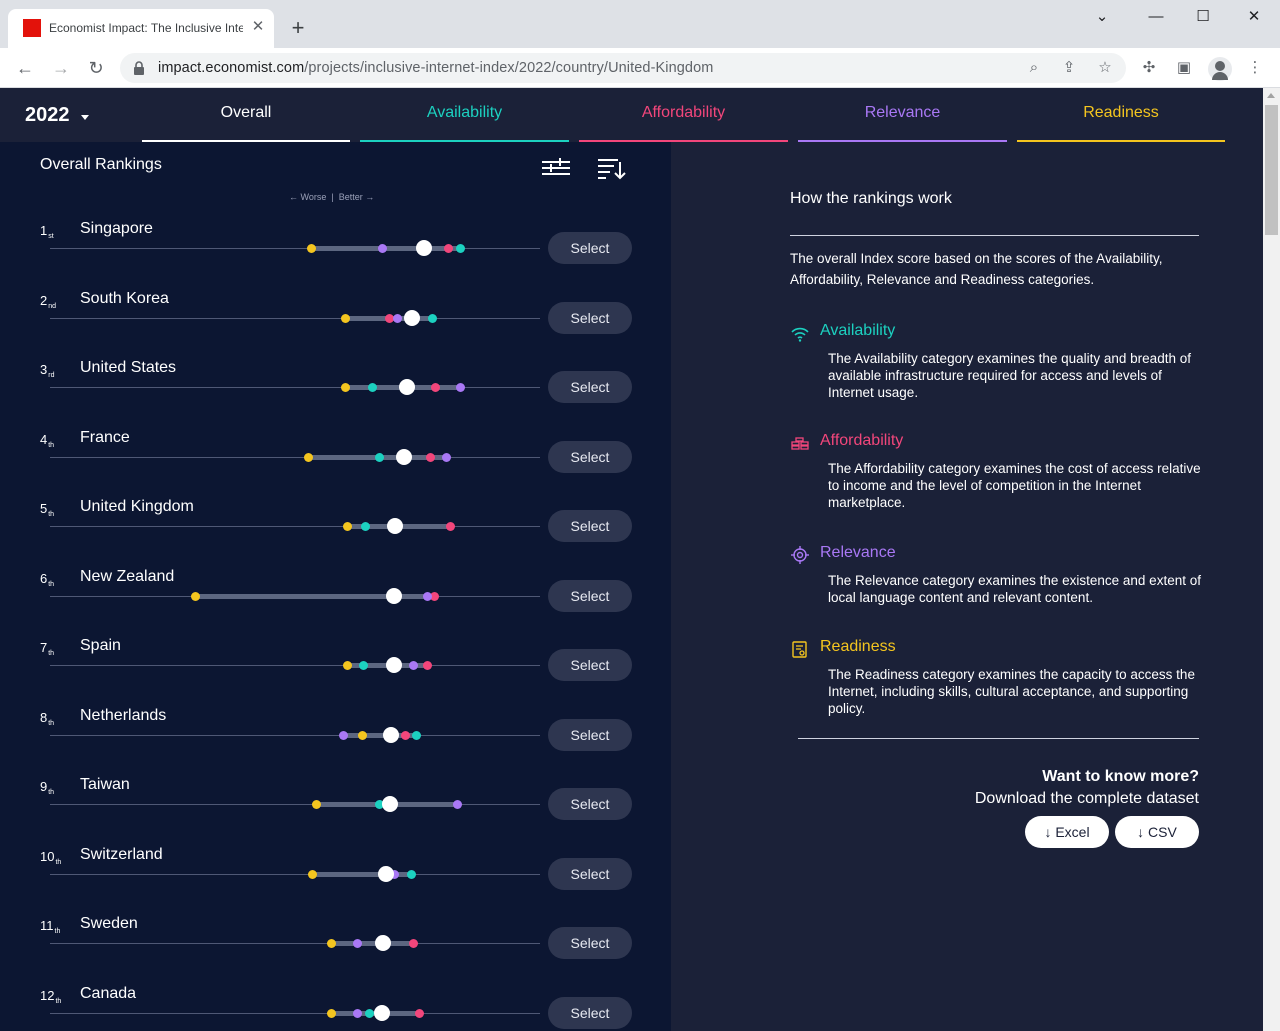 The image size is (1280, 1031). I want to click on minimize-button: —, so click(1156, 17).